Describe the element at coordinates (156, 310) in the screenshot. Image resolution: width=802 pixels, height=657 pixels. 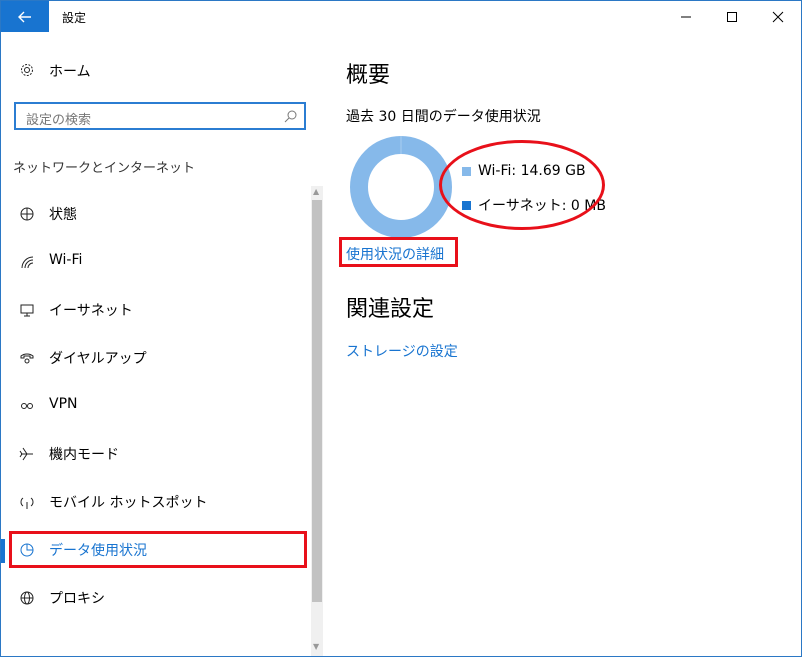
I see `sidebar-item-ethernet: イーサネット` at that location.